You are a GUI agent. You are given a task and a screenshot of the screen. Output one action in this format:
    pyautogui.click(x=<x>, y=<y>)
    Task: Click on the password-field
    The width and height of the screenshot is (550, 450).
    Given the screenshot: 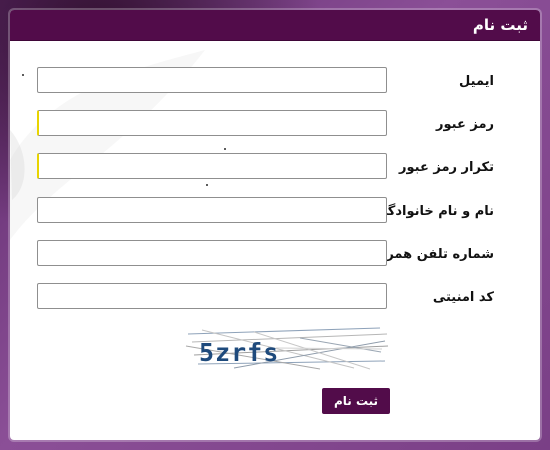 What is the action you would take?
    pyautogui.click(x=212, y=123)
    